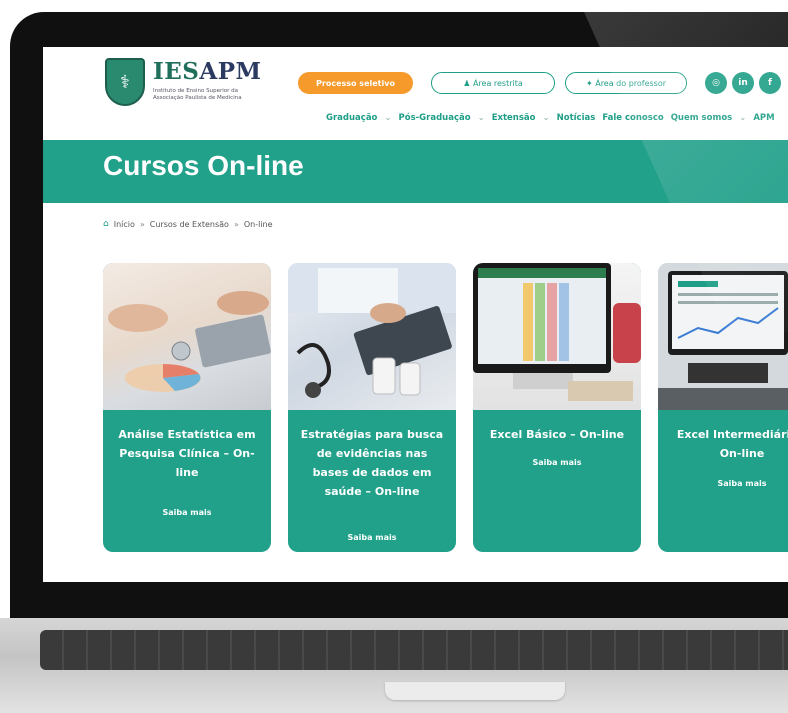 This screenshot has width=788, height=713. I want to click on home-icon: ⌂, so click(106, 224).